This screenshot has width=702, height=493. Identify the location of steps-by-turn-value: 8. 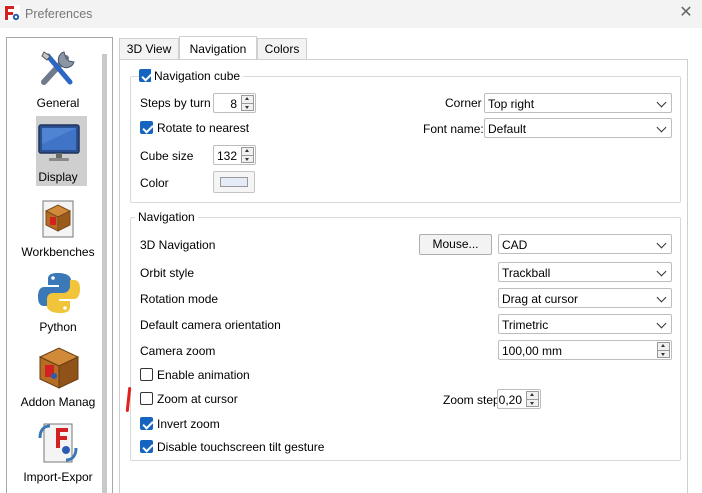
(233, 104).